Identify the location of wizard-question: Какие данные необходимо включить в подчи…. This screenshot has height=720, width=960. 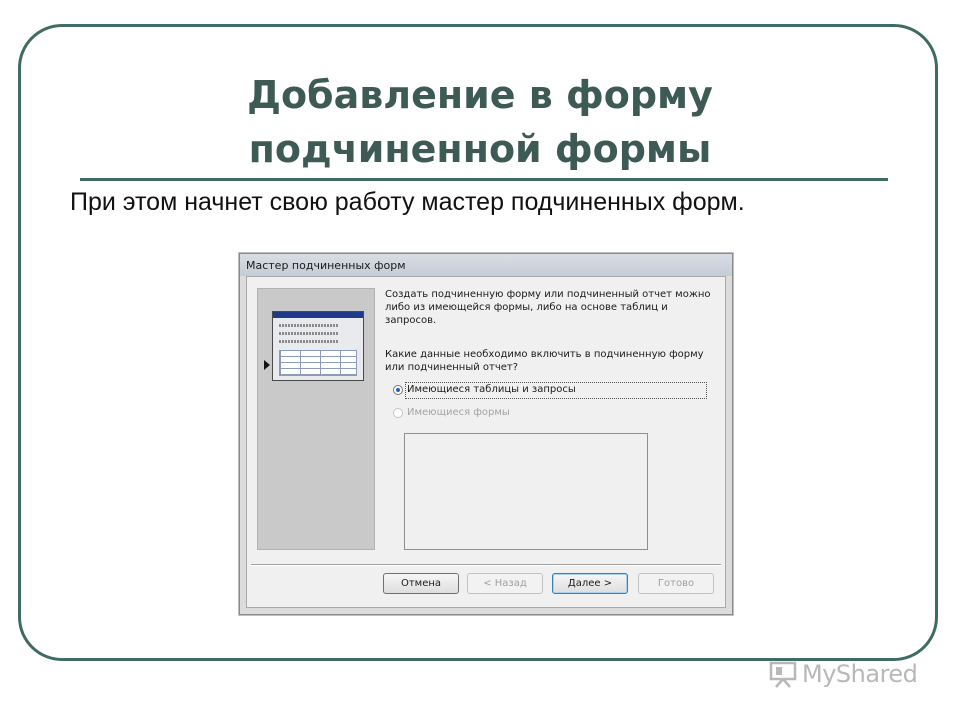
(544, 361).